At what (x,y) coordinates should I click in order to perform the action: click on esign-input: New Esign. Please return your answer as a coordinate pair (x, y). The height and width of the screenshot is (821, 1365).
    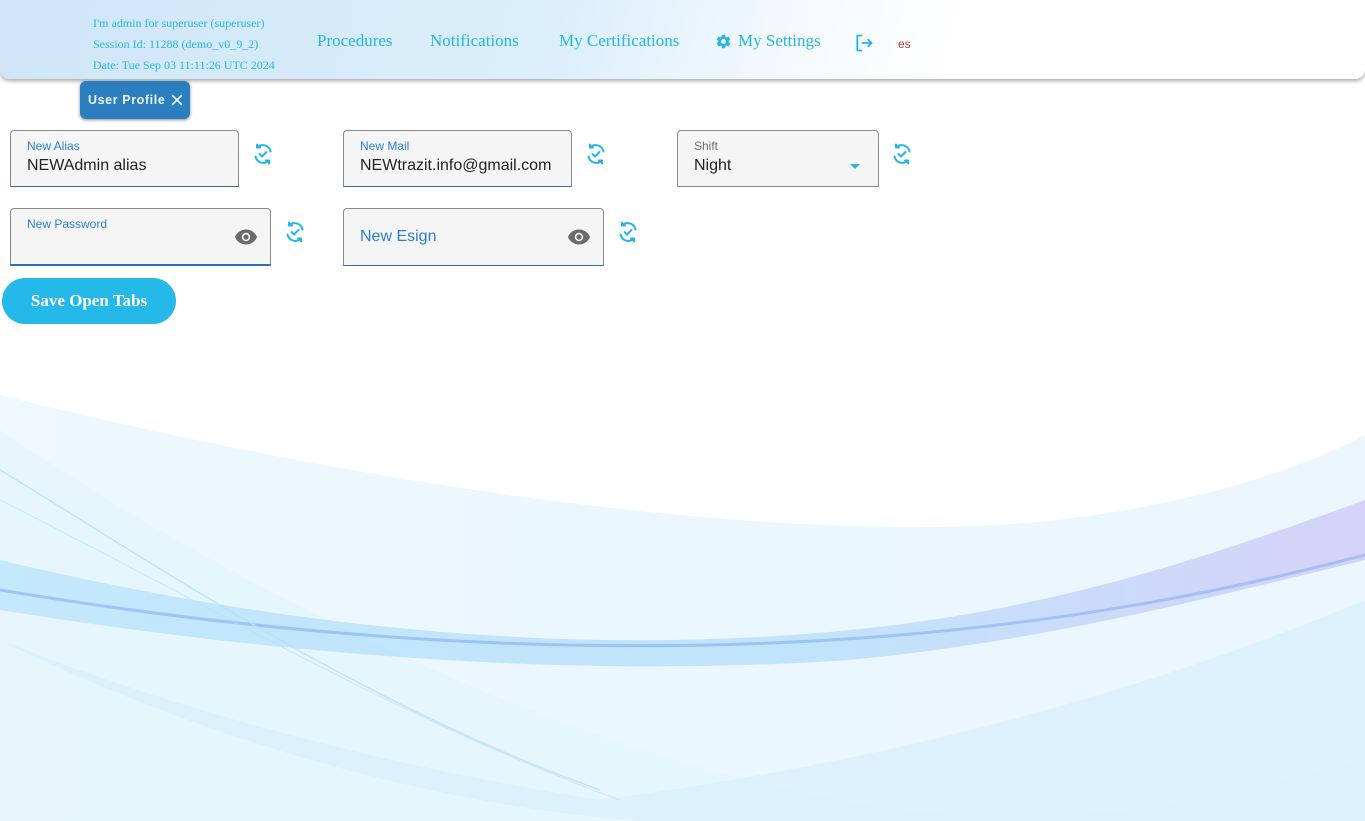
    Looking at the image, I should click on (398, 237).